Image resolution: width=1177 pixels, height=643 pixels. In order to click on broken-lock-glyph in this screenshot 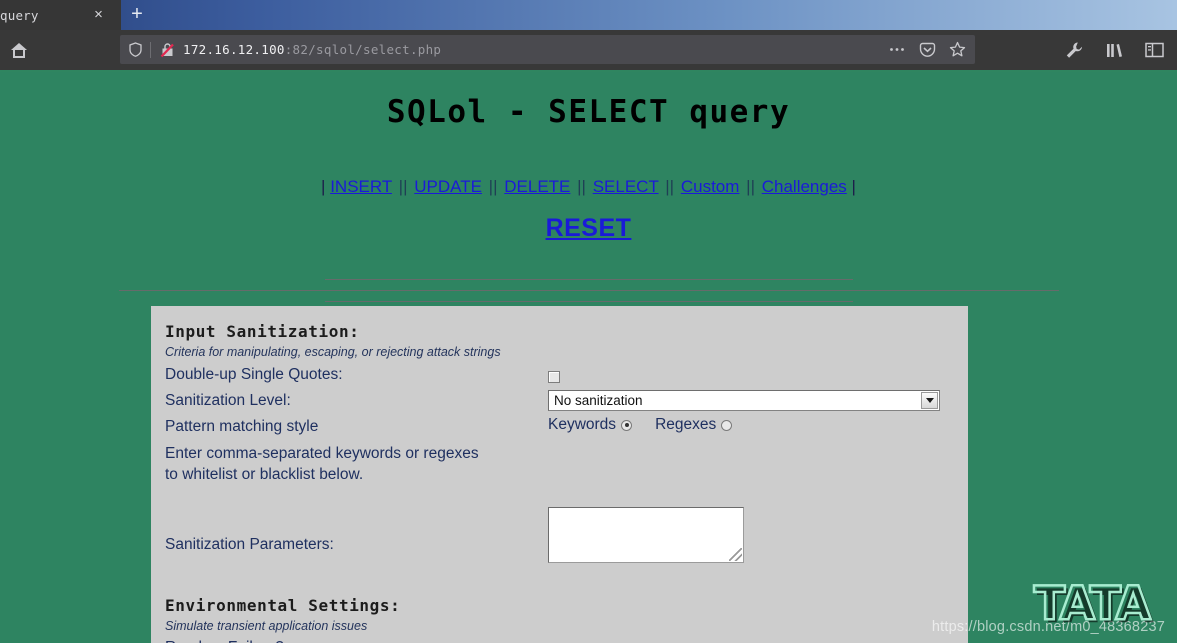, I will do `click(167, 49)`.